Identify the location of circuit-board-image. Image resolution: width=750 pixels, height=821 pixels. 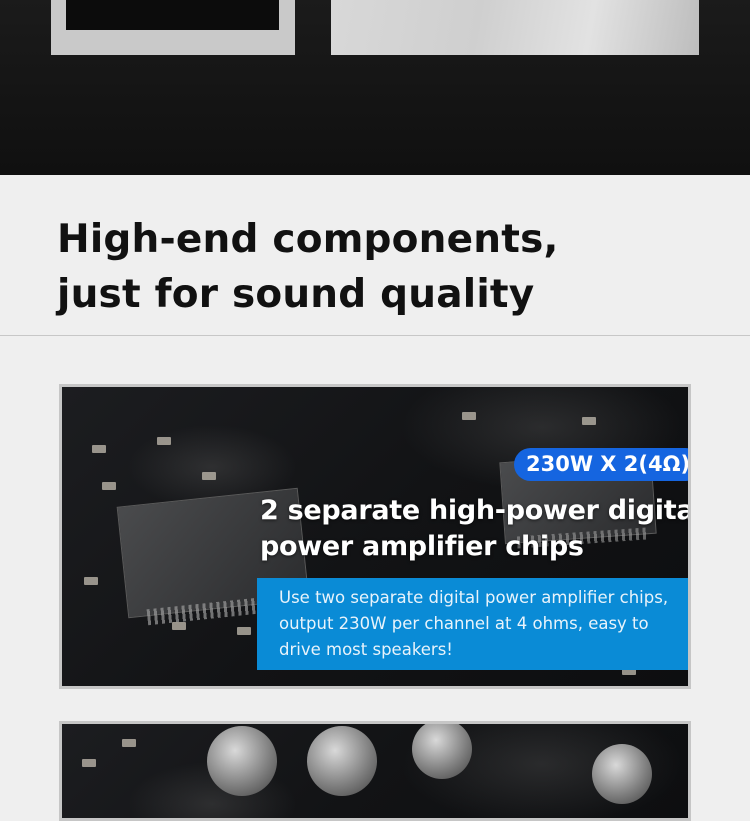
(375, 771).